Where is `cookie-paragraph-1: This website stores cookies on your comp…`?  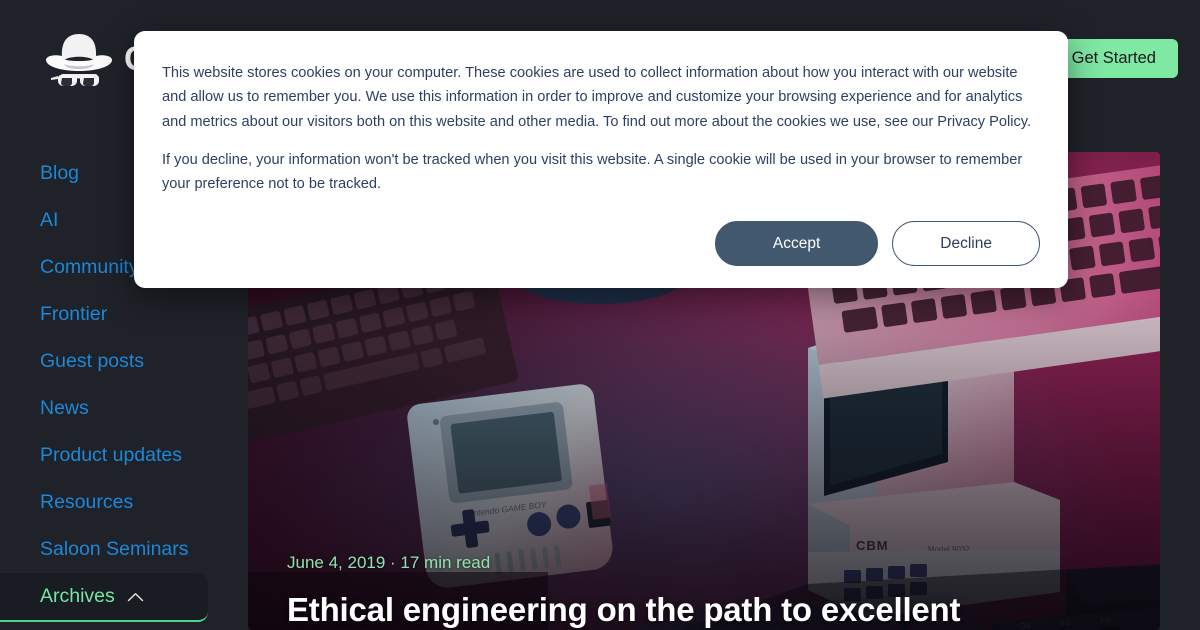
cookie-paragraph-1: This website stores cookies on your comp… is located at coordinates (597, 97).